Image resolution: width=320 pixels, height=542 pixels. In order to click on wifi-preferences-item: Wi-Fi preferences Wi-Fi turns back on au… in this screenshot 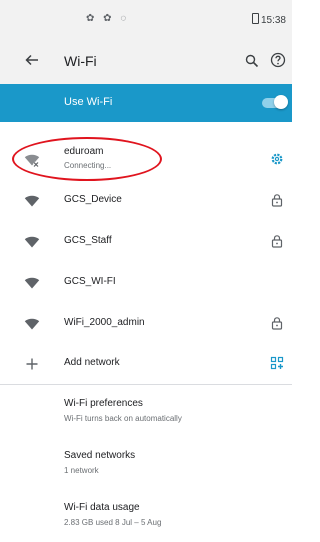, I will do `click(146, 412)`.